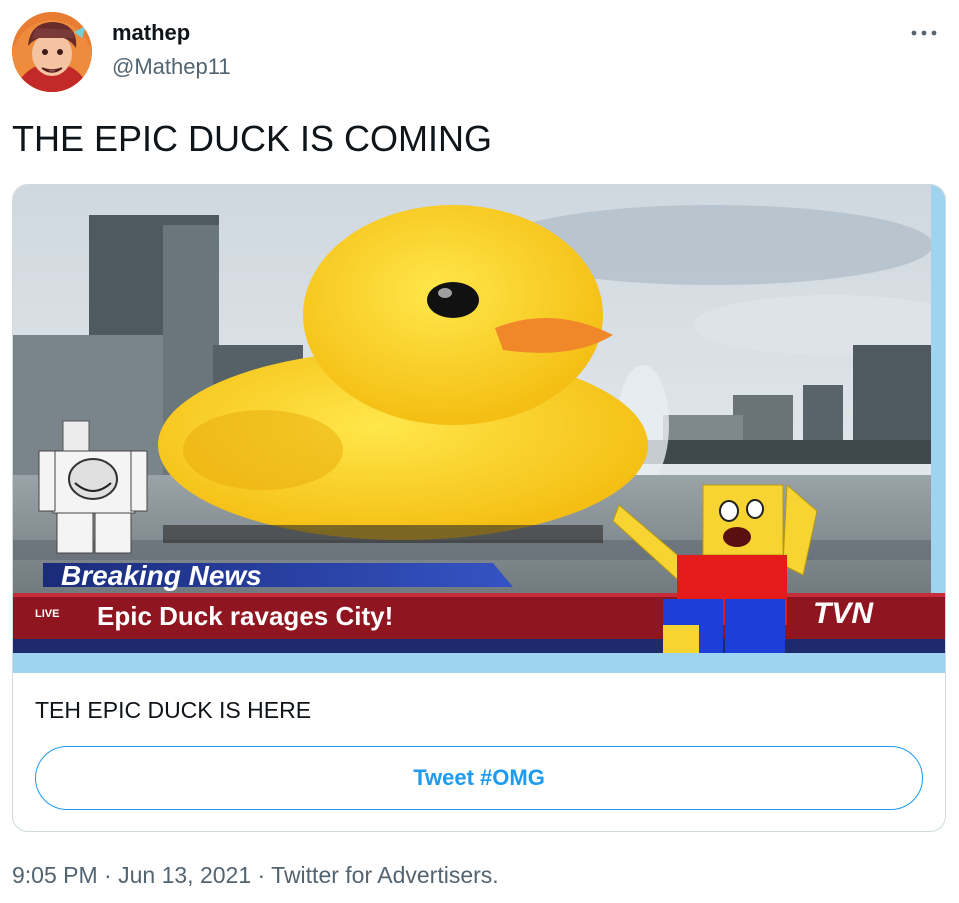 This screenshot has height=903, width=959. I want to click on card-title: TEH EPIC DUCK IS HERE, so click(173, 710).